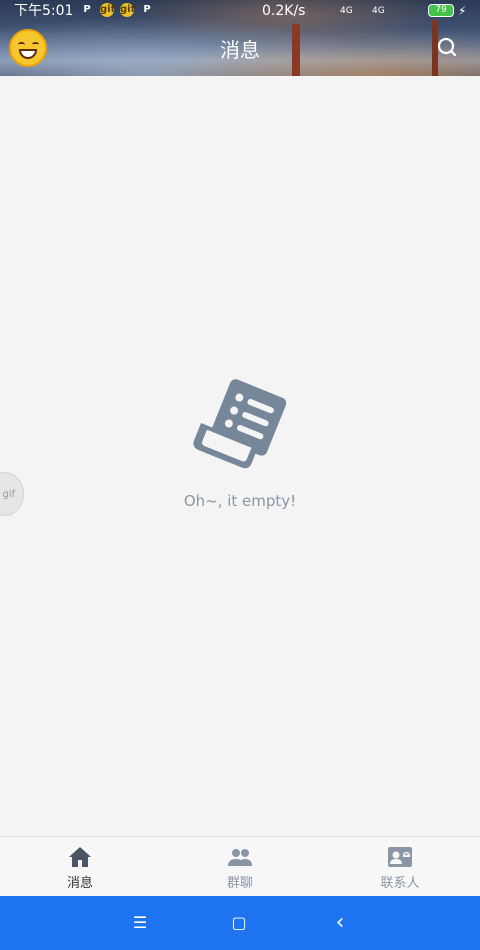 This screenshot has width=480, height=950. I want to click on system-navigation-bar: ☰ ▢ ‹, so click(240, 923).